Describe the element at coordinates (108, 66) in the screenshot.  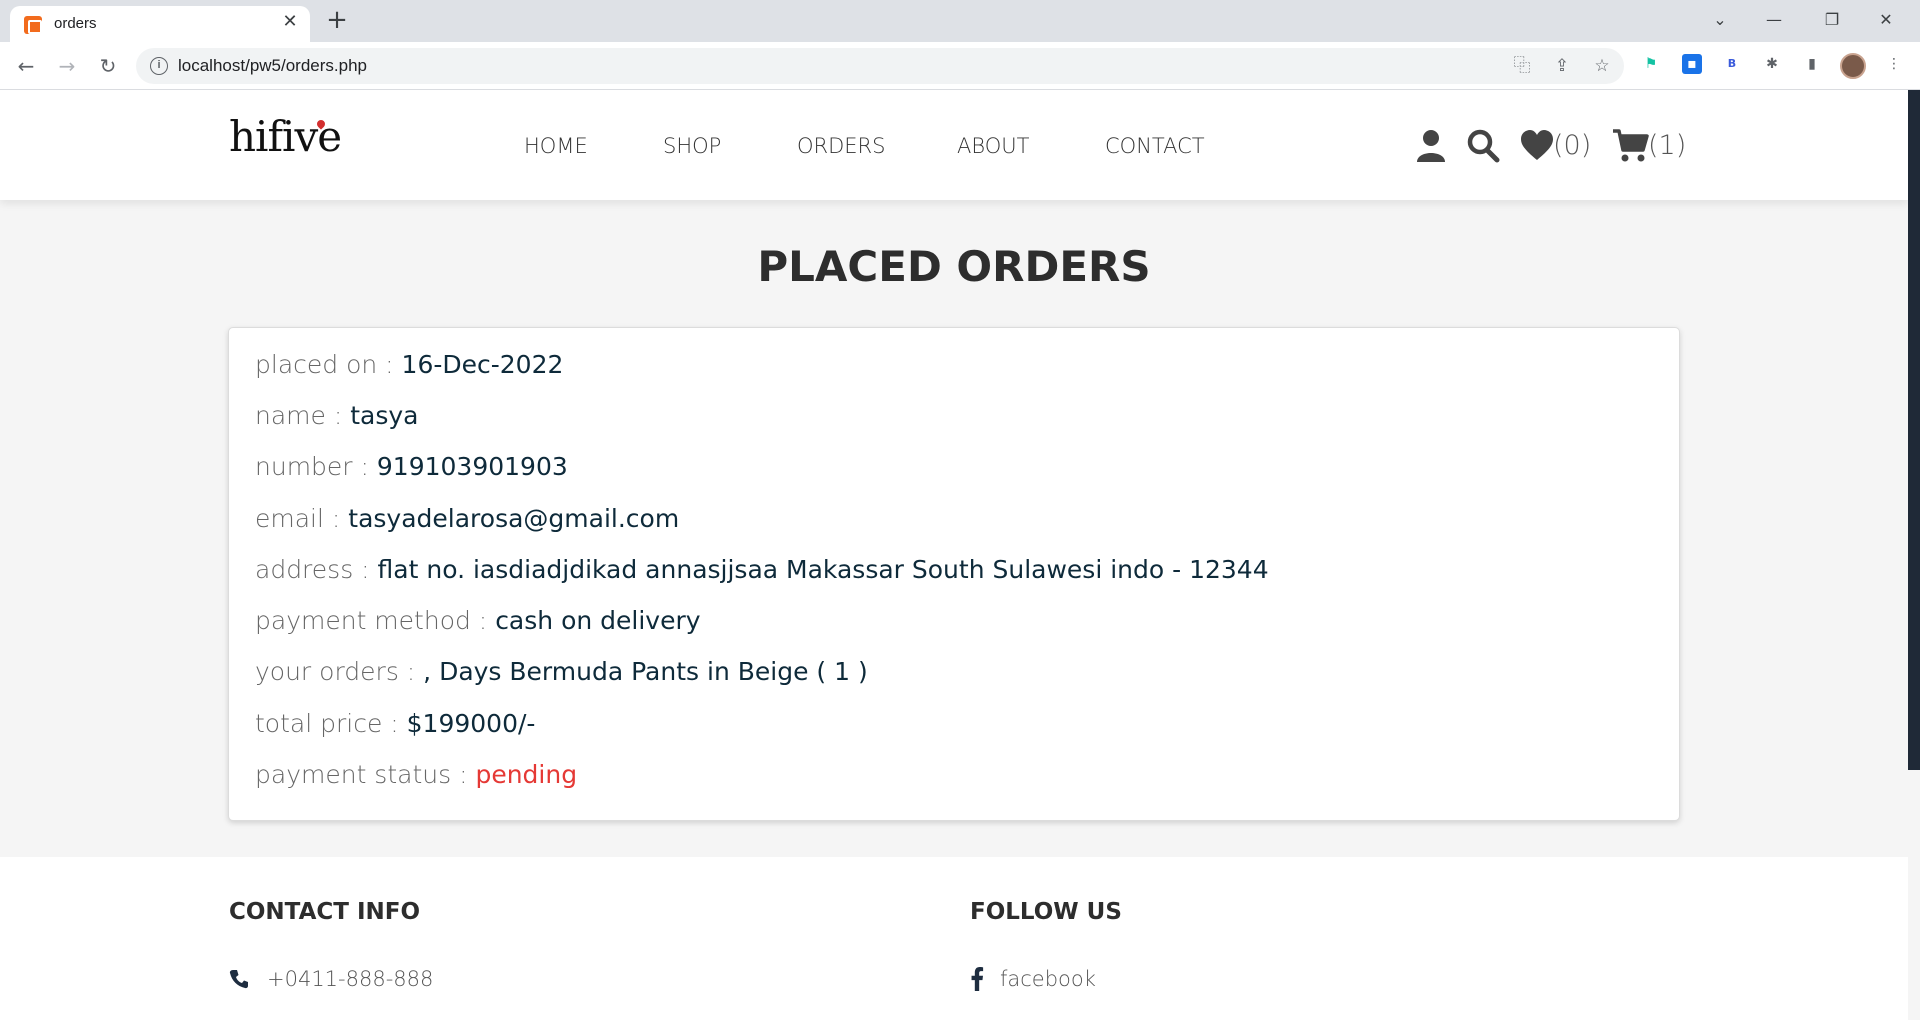
I see `reload-icon: ↻` at that location.